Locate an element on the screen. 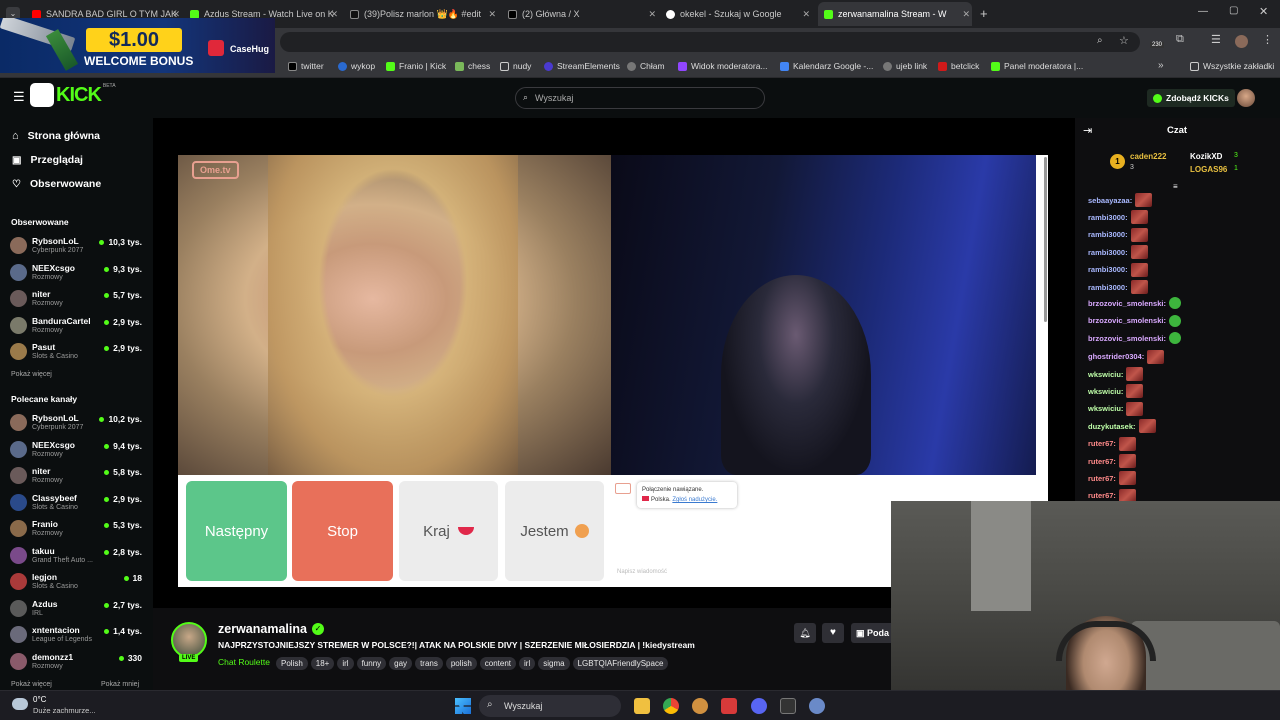 Image resolution: width=1280 pixels, height=720 pixels. reading-list-icon: ☰ is located at coordinates (1216, 39).